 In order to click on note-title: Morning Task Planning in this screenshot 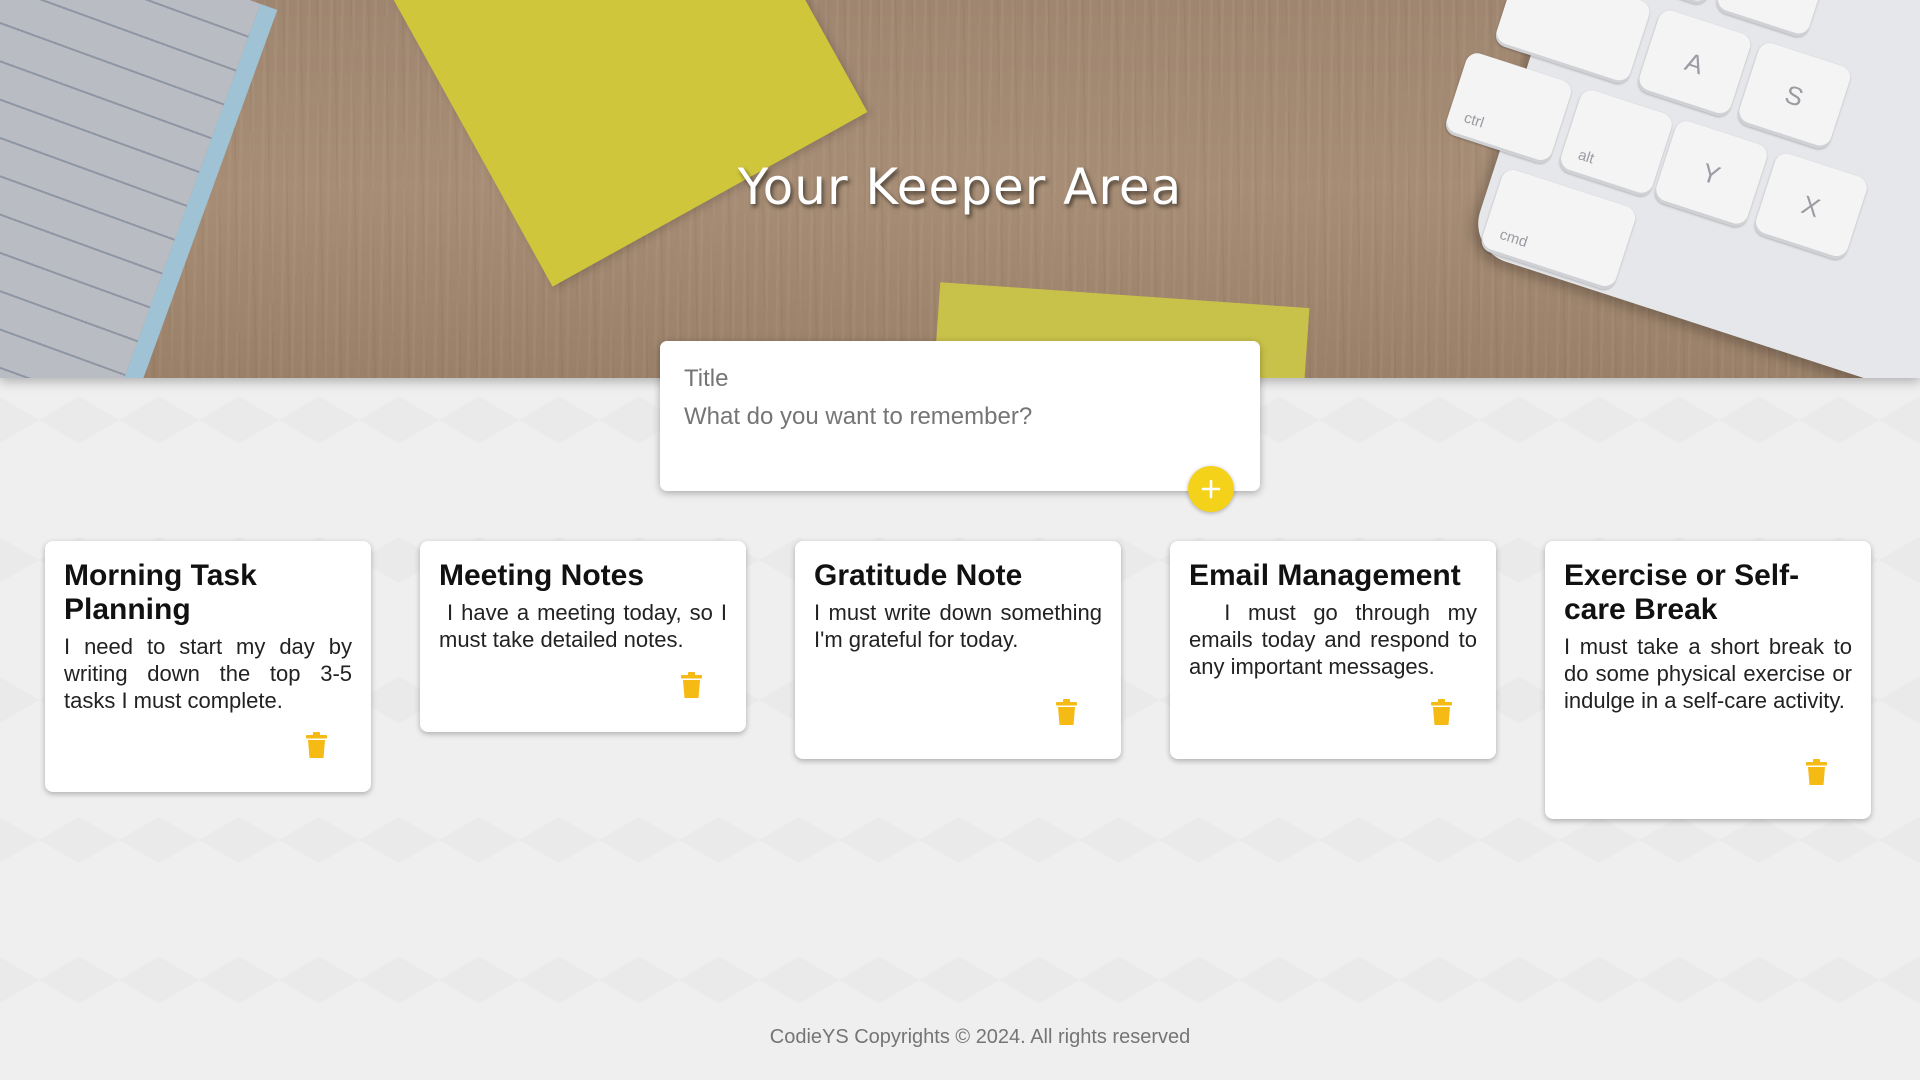, I will do `click(160, 592)`.